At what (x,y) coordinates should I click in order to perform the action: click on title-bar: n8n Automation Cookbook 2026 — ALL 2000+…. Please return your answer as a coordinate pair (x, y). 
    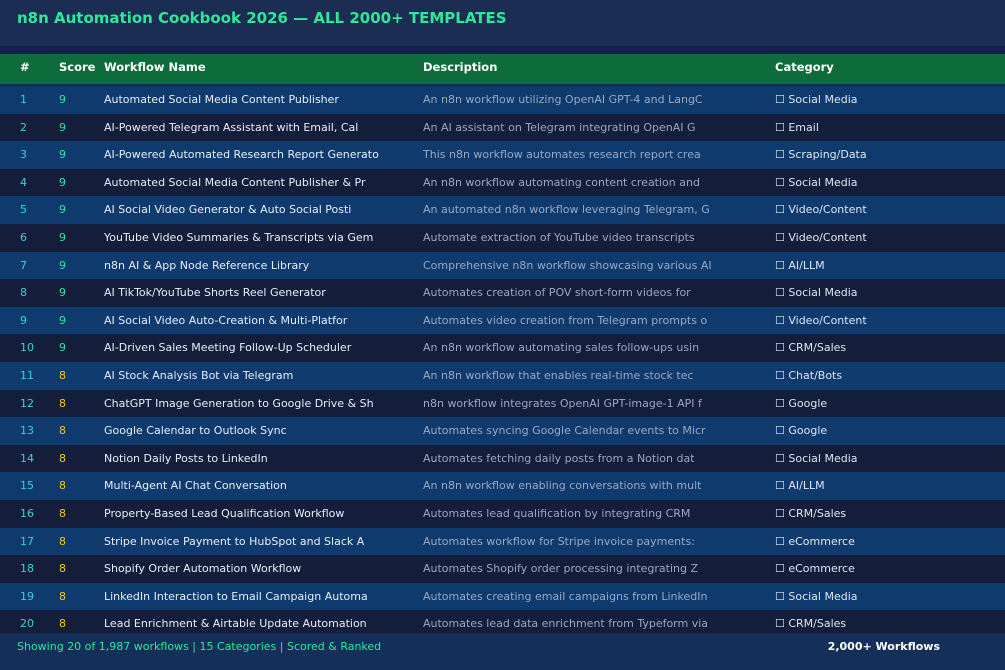
    Looking at the image, I should click on (502, 23).